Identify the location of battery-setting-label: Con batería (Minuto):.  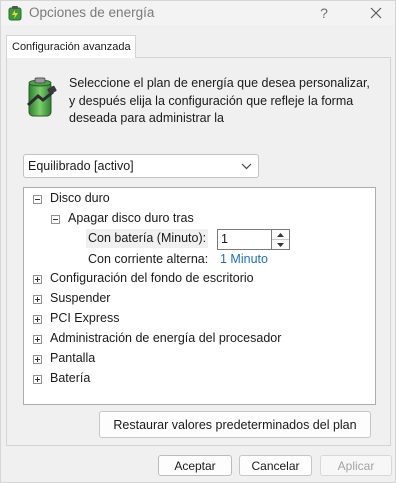
(147, 238).